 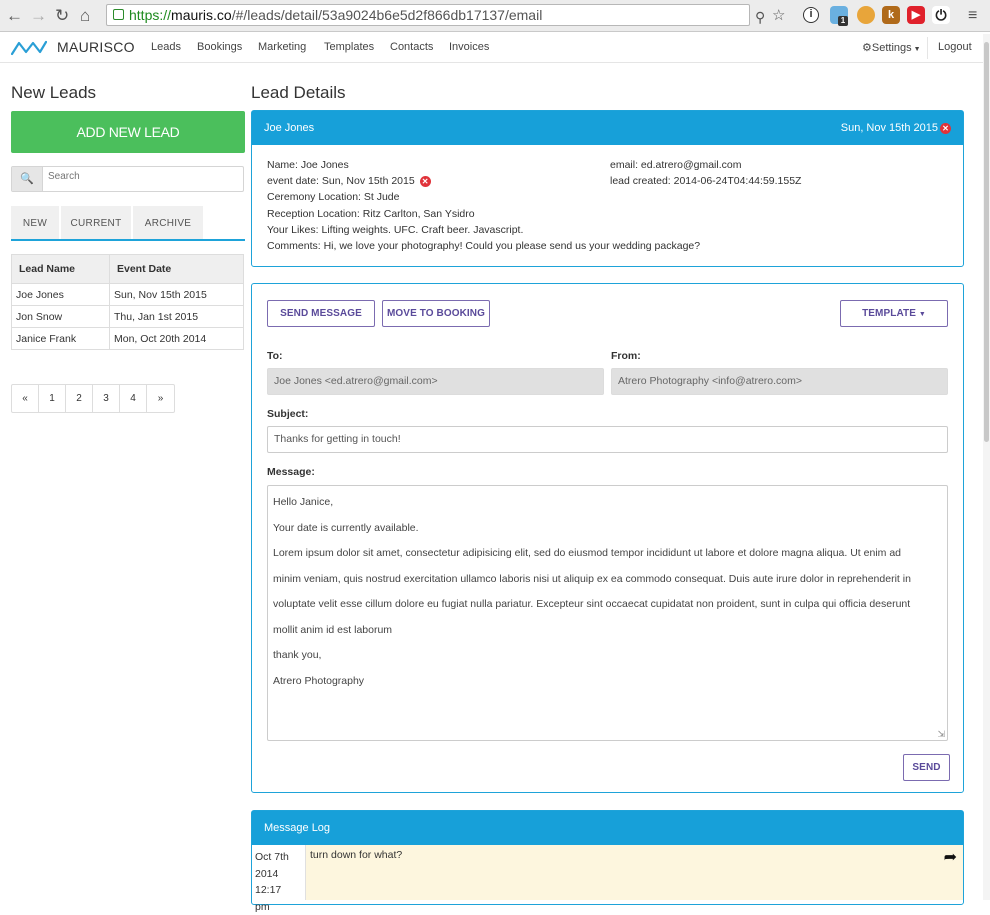 What do you see at coordinates (27, 179) in the screenshot?
I see `search-icon: 🔍` at bounding box center [27, 179].